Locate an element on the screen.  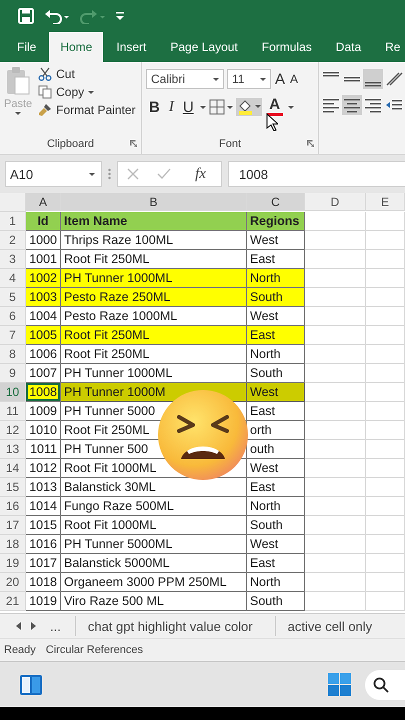
row-header: 21 is located at coordinates (13, 601).